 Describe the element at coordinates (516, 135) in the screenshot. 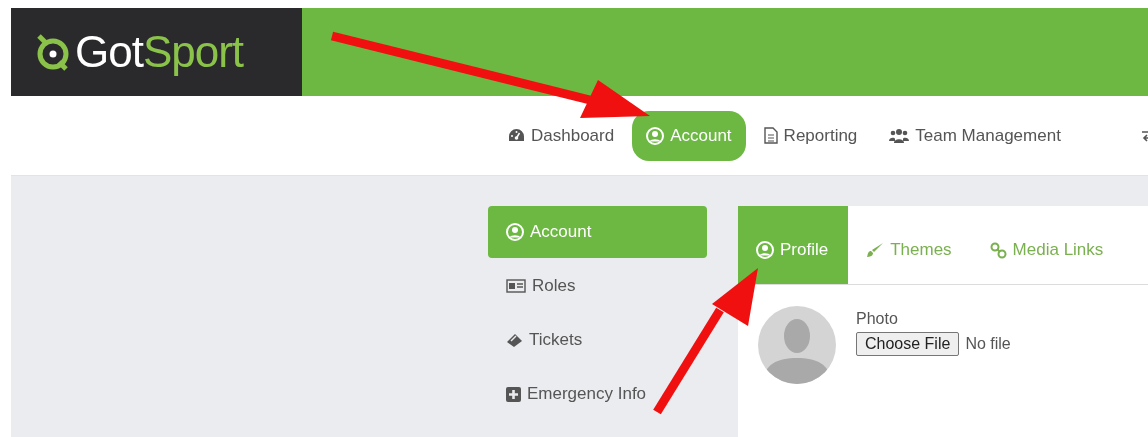

I see `dashboard-gauge-icon` at that location.